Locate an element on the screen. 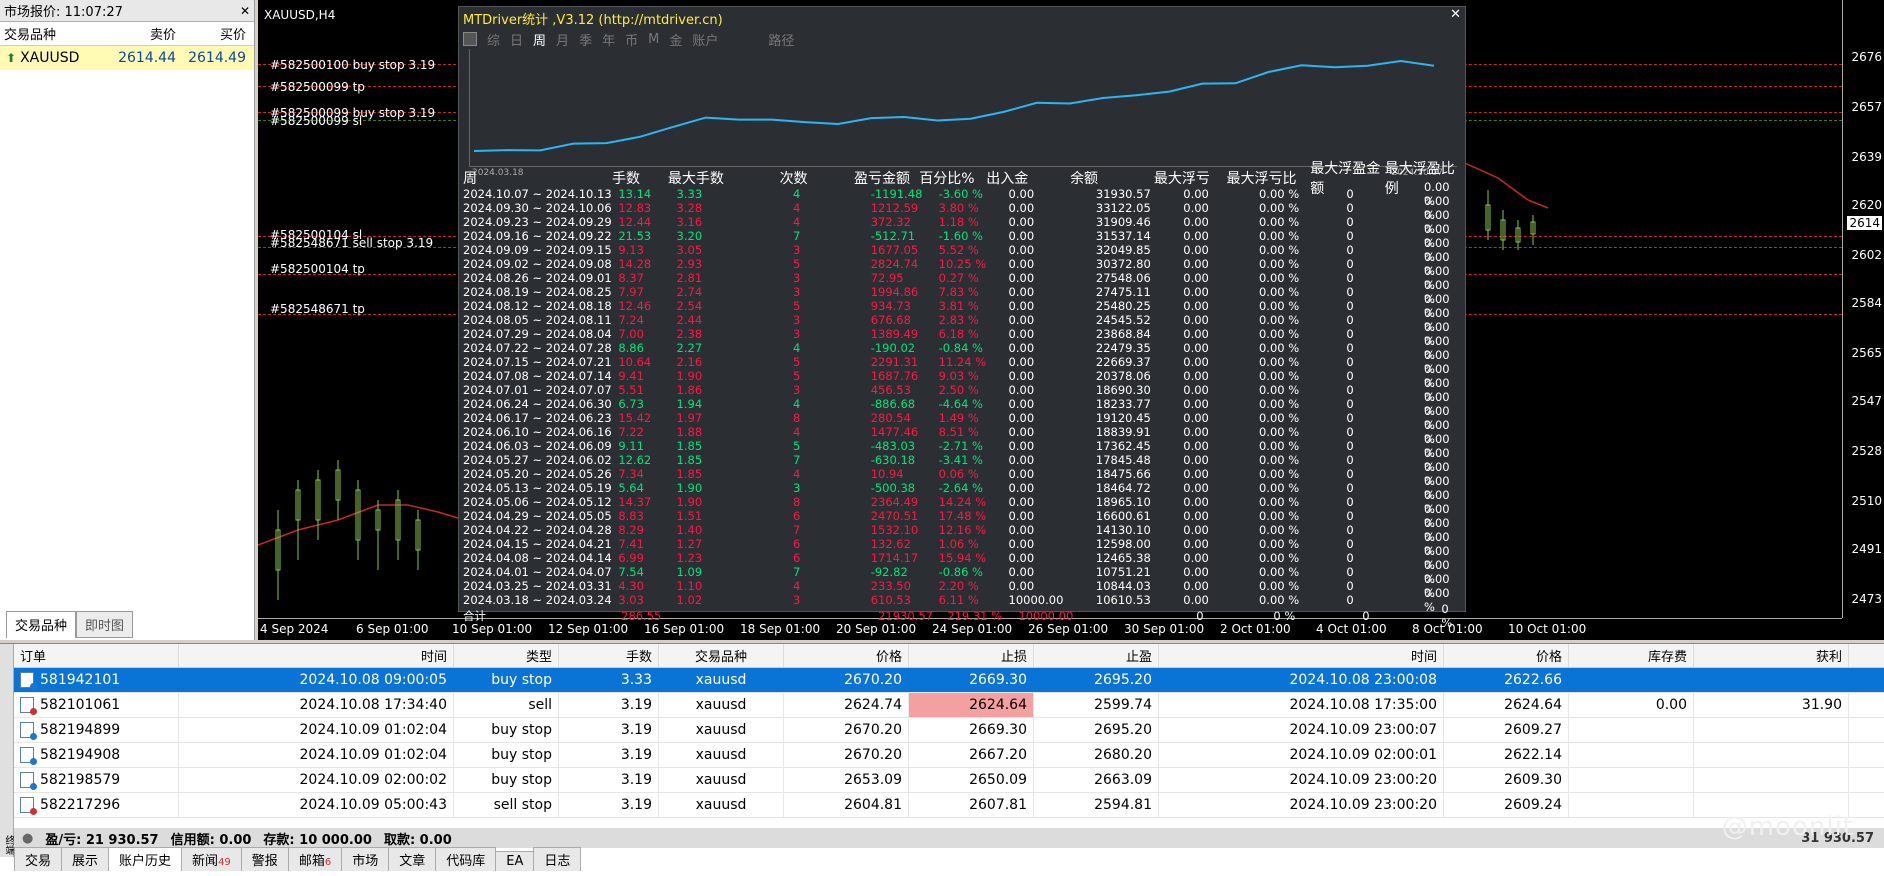 This screenshot has height=876, width=1884. order-cell: 2695.20 is located at coordinates (1096, 730).